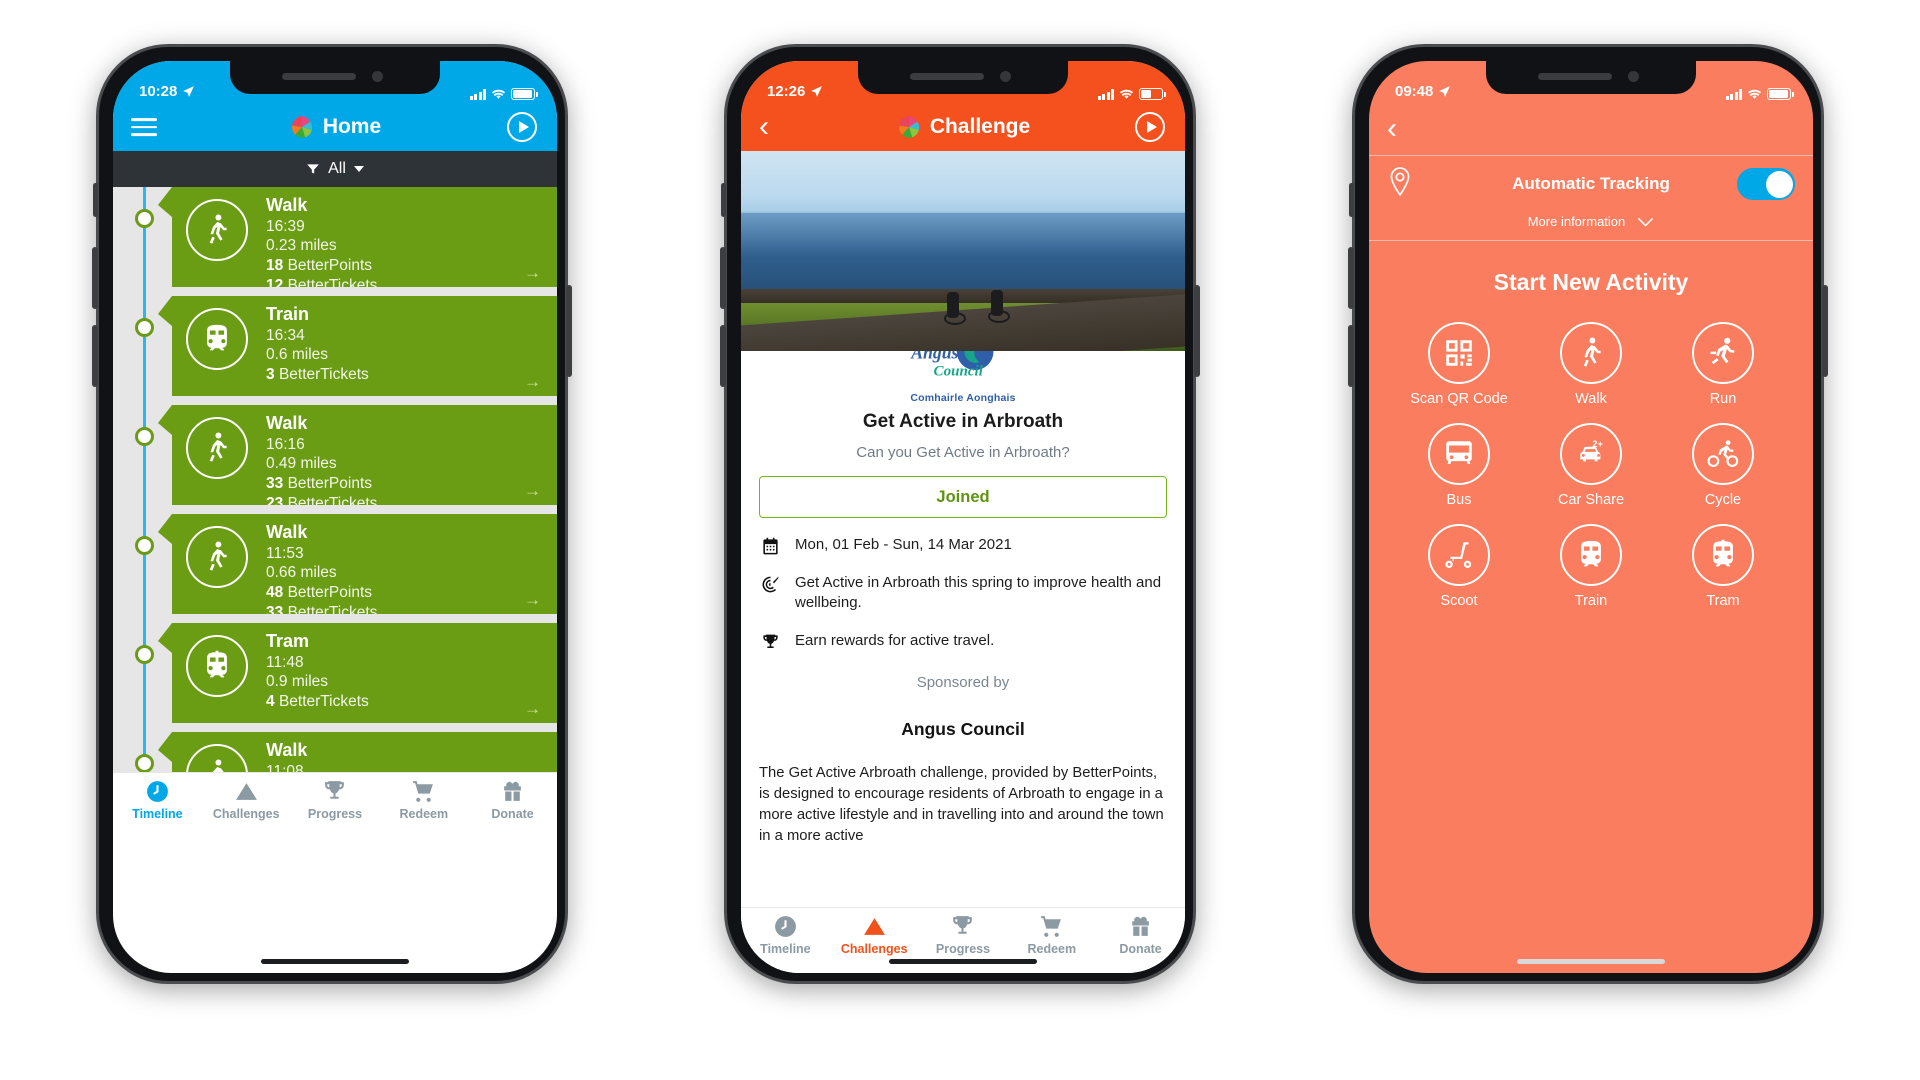 This screenshot has height=1080, width=1920. What do you see at coordinates (770, 545) in the screenshot?
I see `calendar-icon` at bounding box center [770, 545].